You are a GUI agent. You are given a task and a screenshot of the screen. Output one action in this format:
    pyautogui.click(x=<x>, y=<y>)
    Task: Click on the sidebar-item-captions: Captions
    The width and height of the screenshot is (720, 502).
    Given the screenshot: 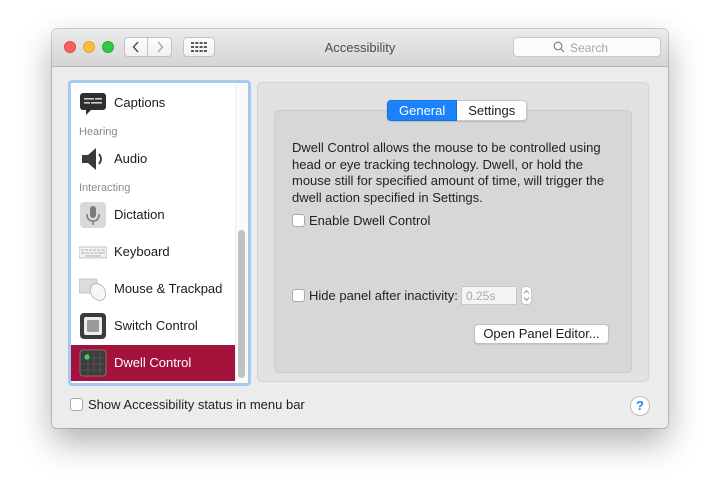 What is the action you would take?
    pyautogui.click(x=153, y=103)
    